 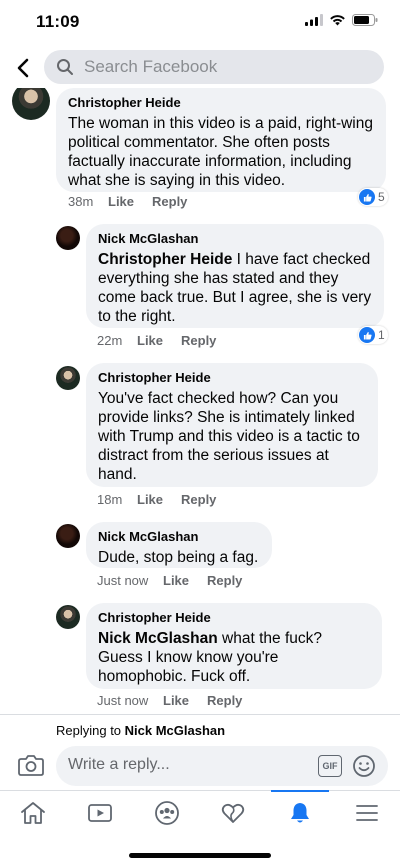 I want to click on top-bar, so click(x=200, y=68).